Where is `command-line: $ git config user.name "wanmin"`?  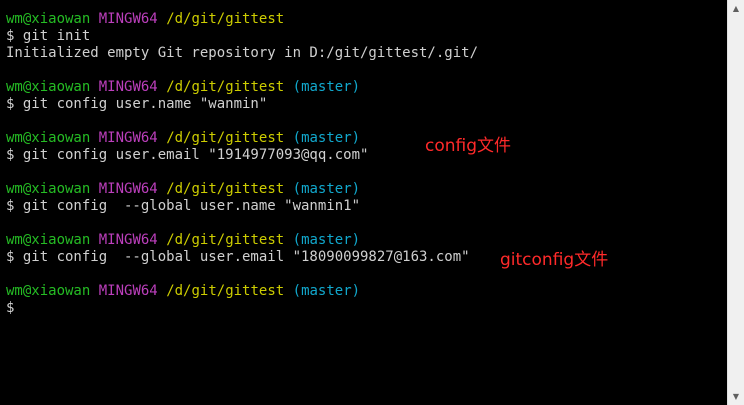
command-line: $ git config user.name "wanmin" is located at coordinates (137, 104).